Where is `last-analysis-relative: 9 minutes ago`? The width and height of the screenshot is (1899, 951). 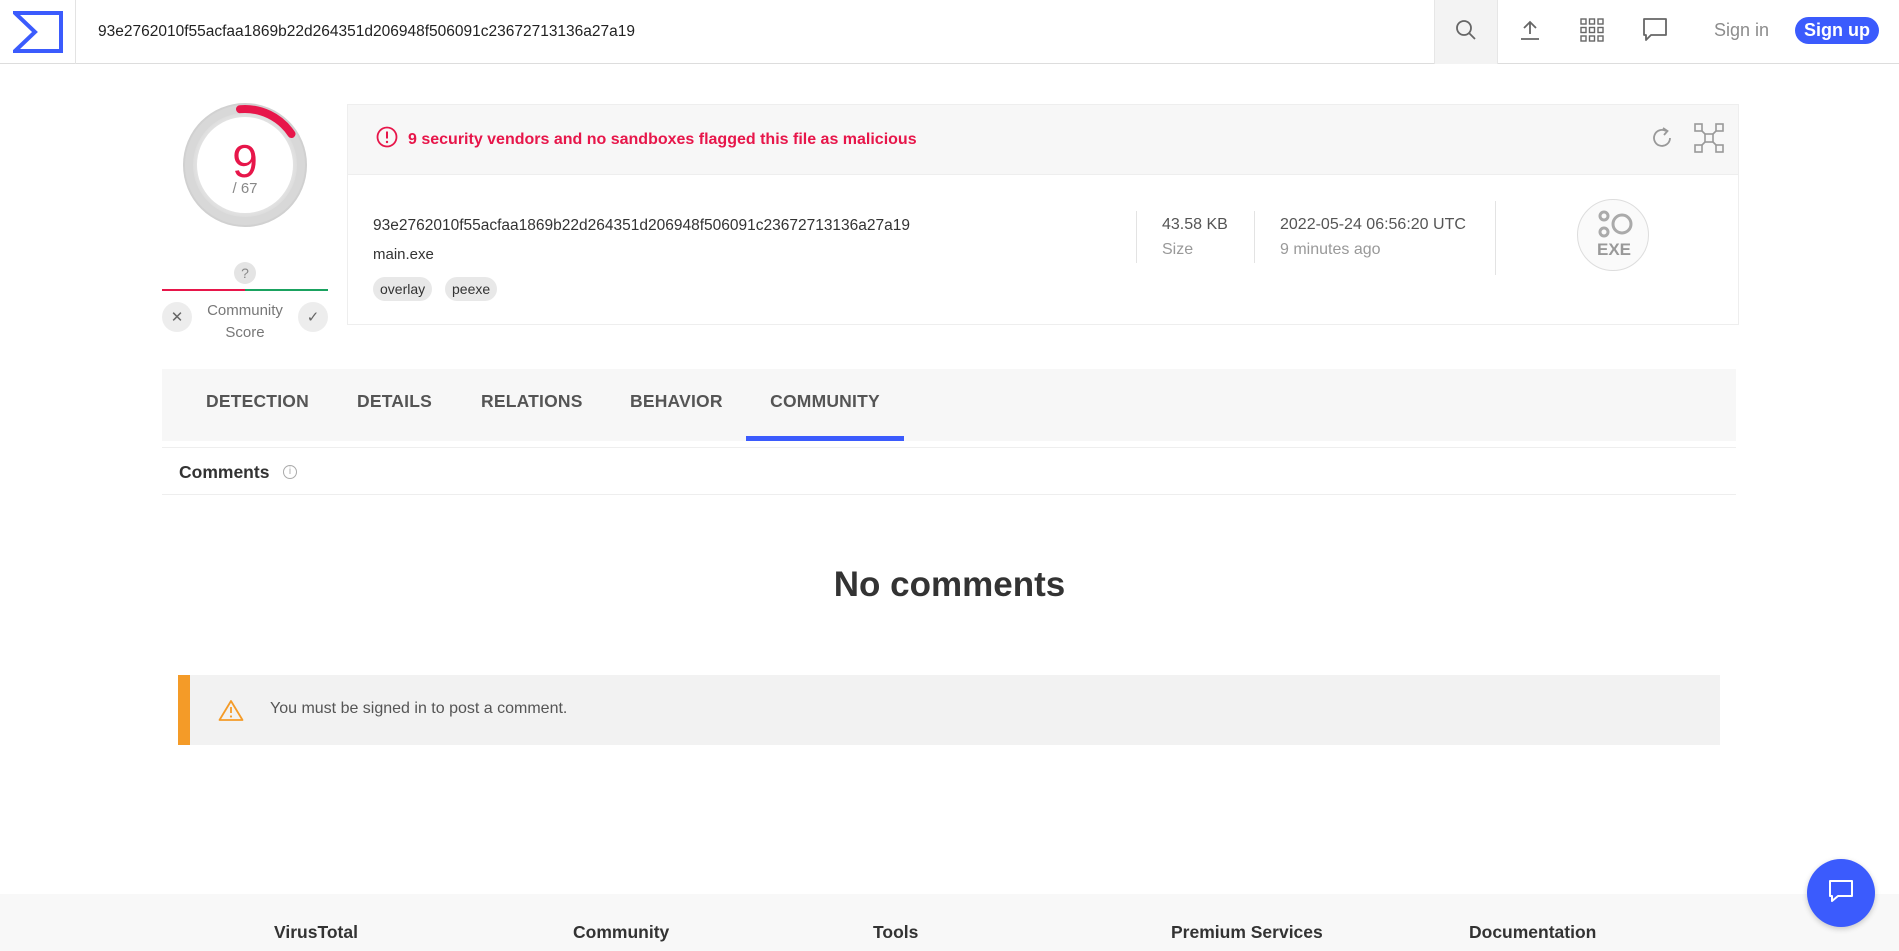
last-analysis-relative: 9 minutes ago is located at coordinates (1330, 249).